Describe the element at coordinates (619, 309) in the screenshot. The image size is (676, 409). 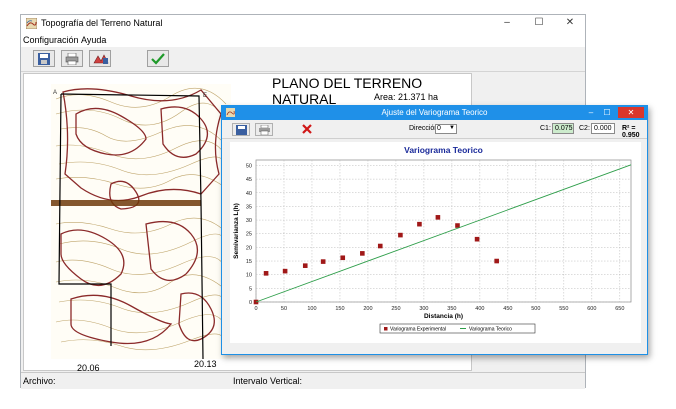
I see `x-tick-label: 650` at that location.